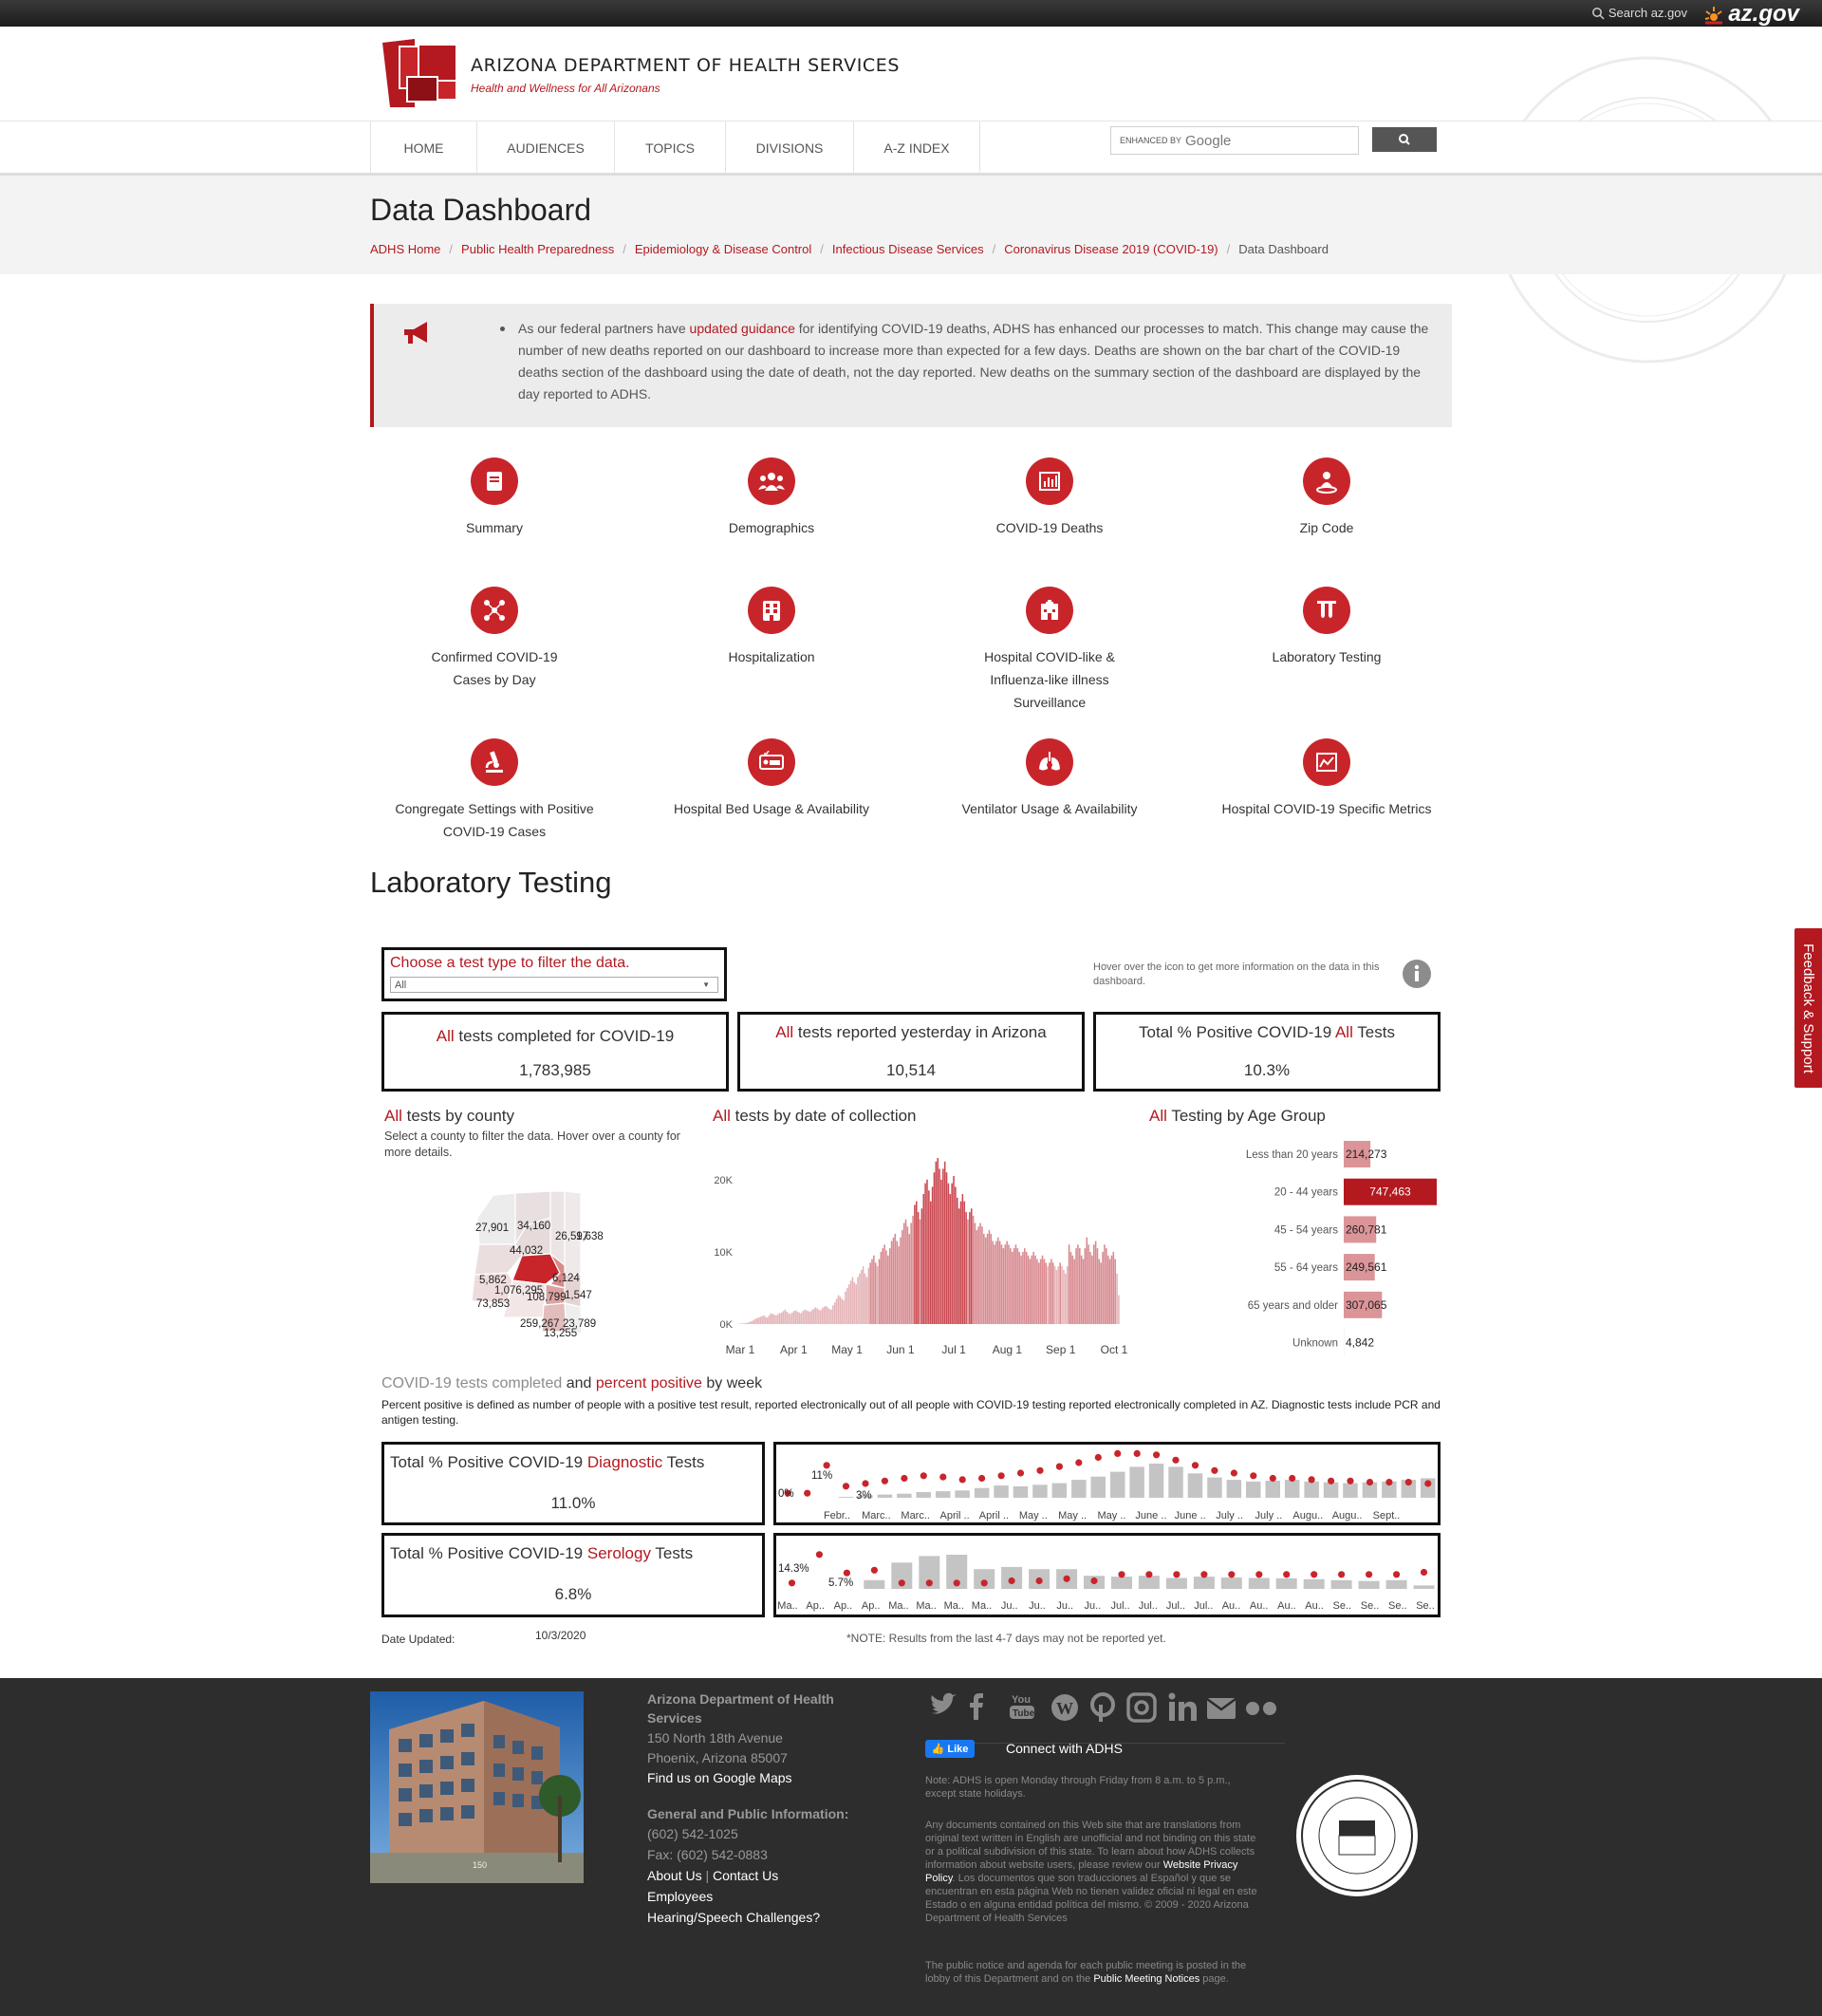 The height and width of the screenshot is (2016, 1822). Describe the element at coordinates (1049, 498) in the screenshot. I see `tile-covid-deaths: COVID-19 Deaths` at that location.